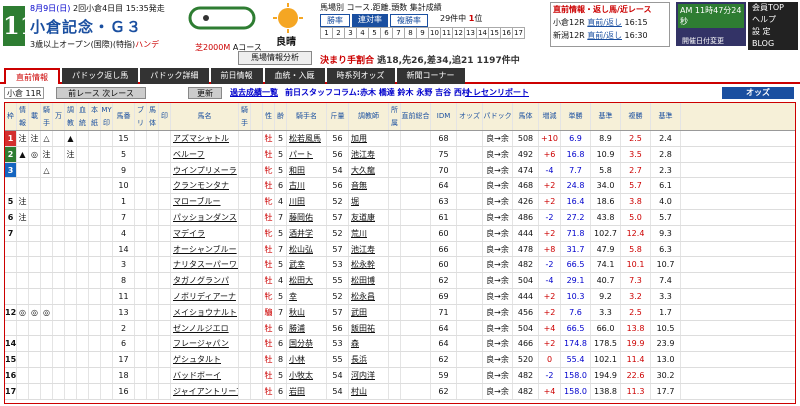 This screenshot has width=800, height=406. I want to click on horse-name-link: ゲシュタルト, so click(205, 359).